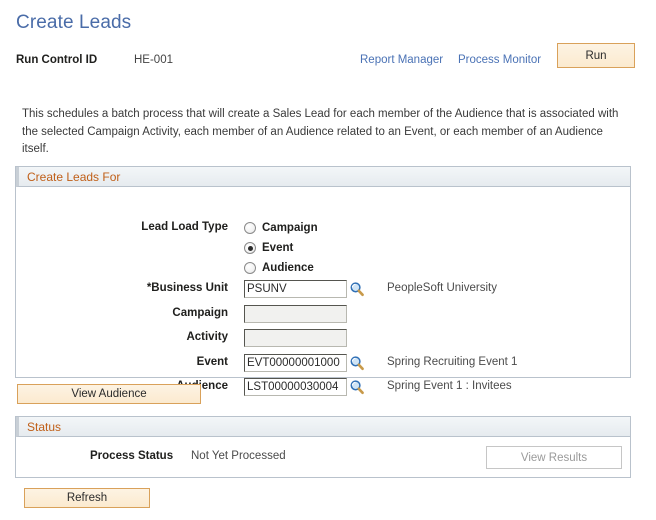 The width and height of the screenshot is (656, 520). I want to click on lead-load-type-label: Lead Load Type, so click(184, 227).